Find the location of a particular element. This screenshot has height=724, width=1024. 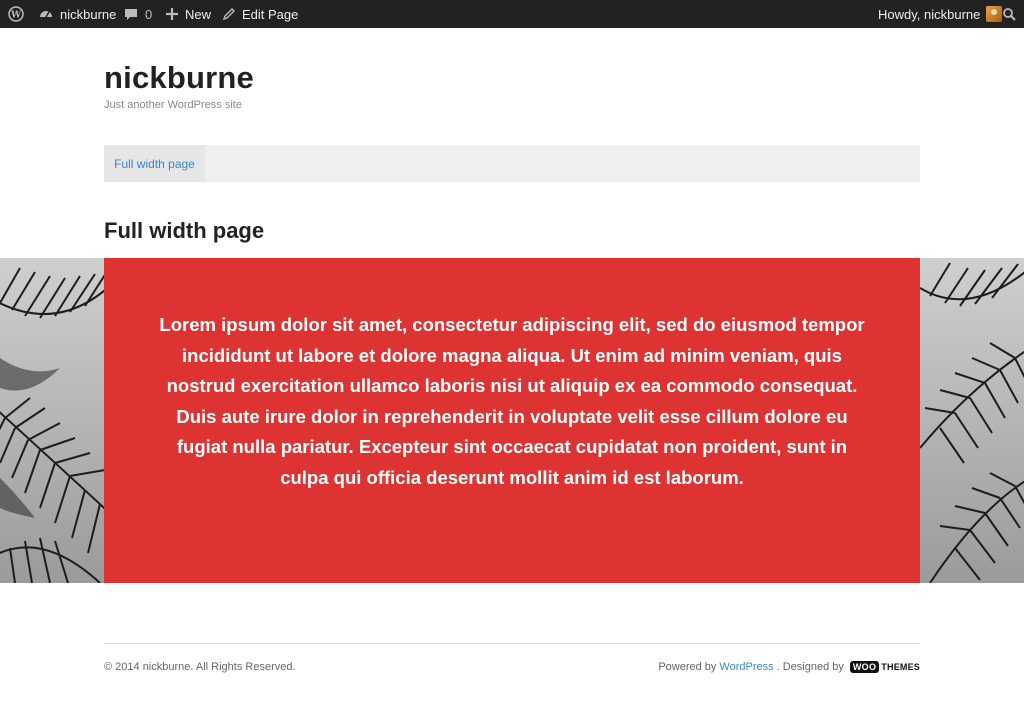

woothemes-logo: WOO THEMES is located at coordinates (884, 667).